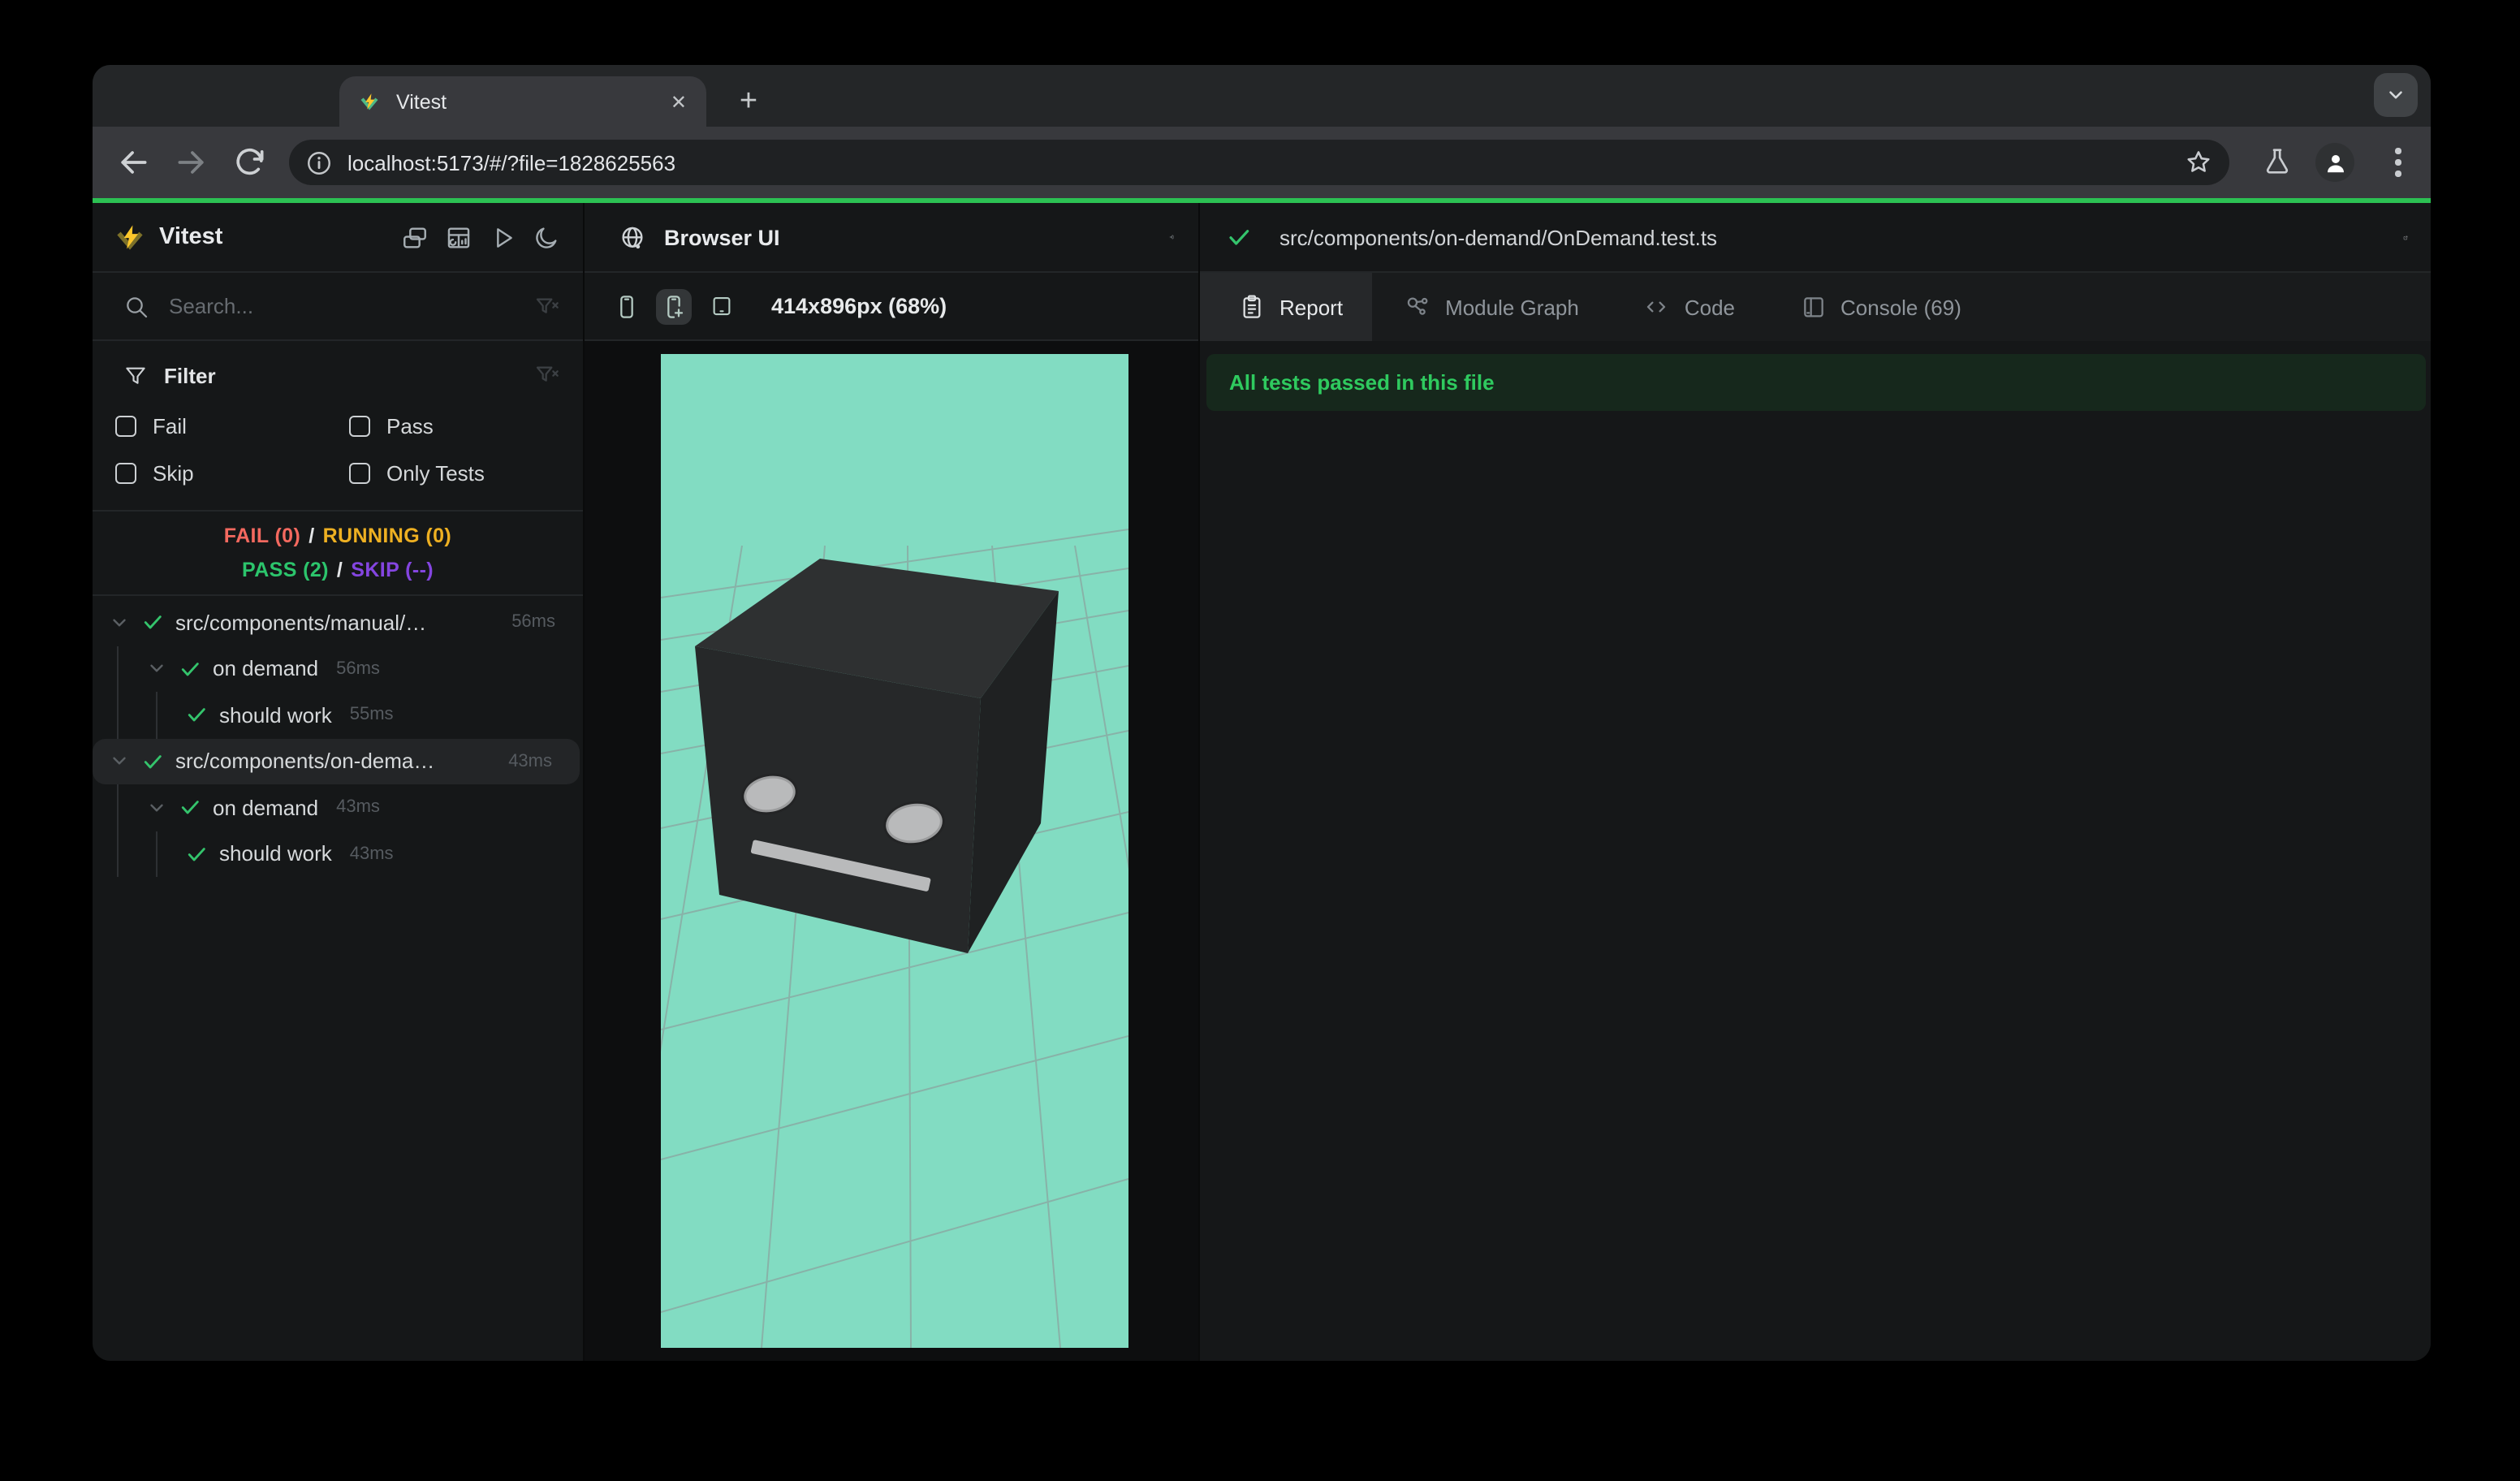 This screenshot has height=1481, width=2520. Describe the element at coordinates (130, 238) in the screenshot. I see `vitest-logo-icon` at that location.